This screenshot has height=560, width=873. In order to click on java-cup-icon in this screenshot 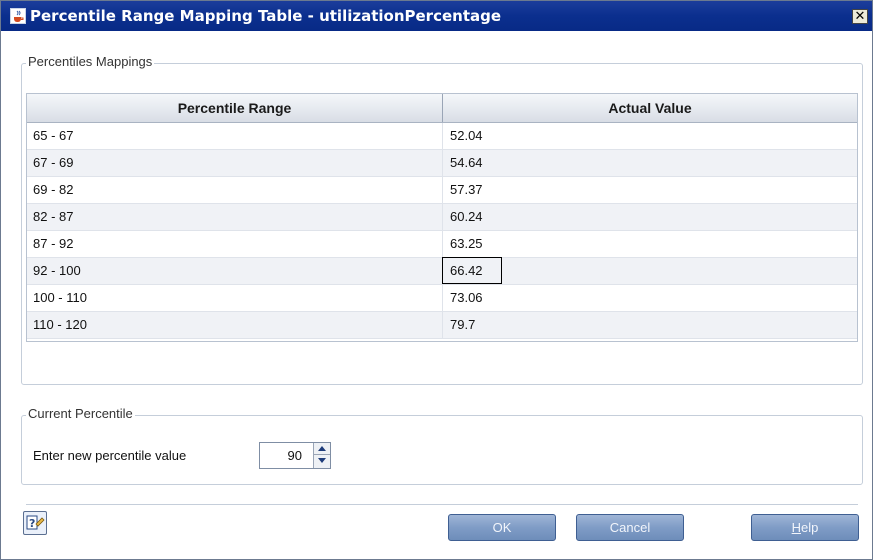, I will do `click(18, 16)`.